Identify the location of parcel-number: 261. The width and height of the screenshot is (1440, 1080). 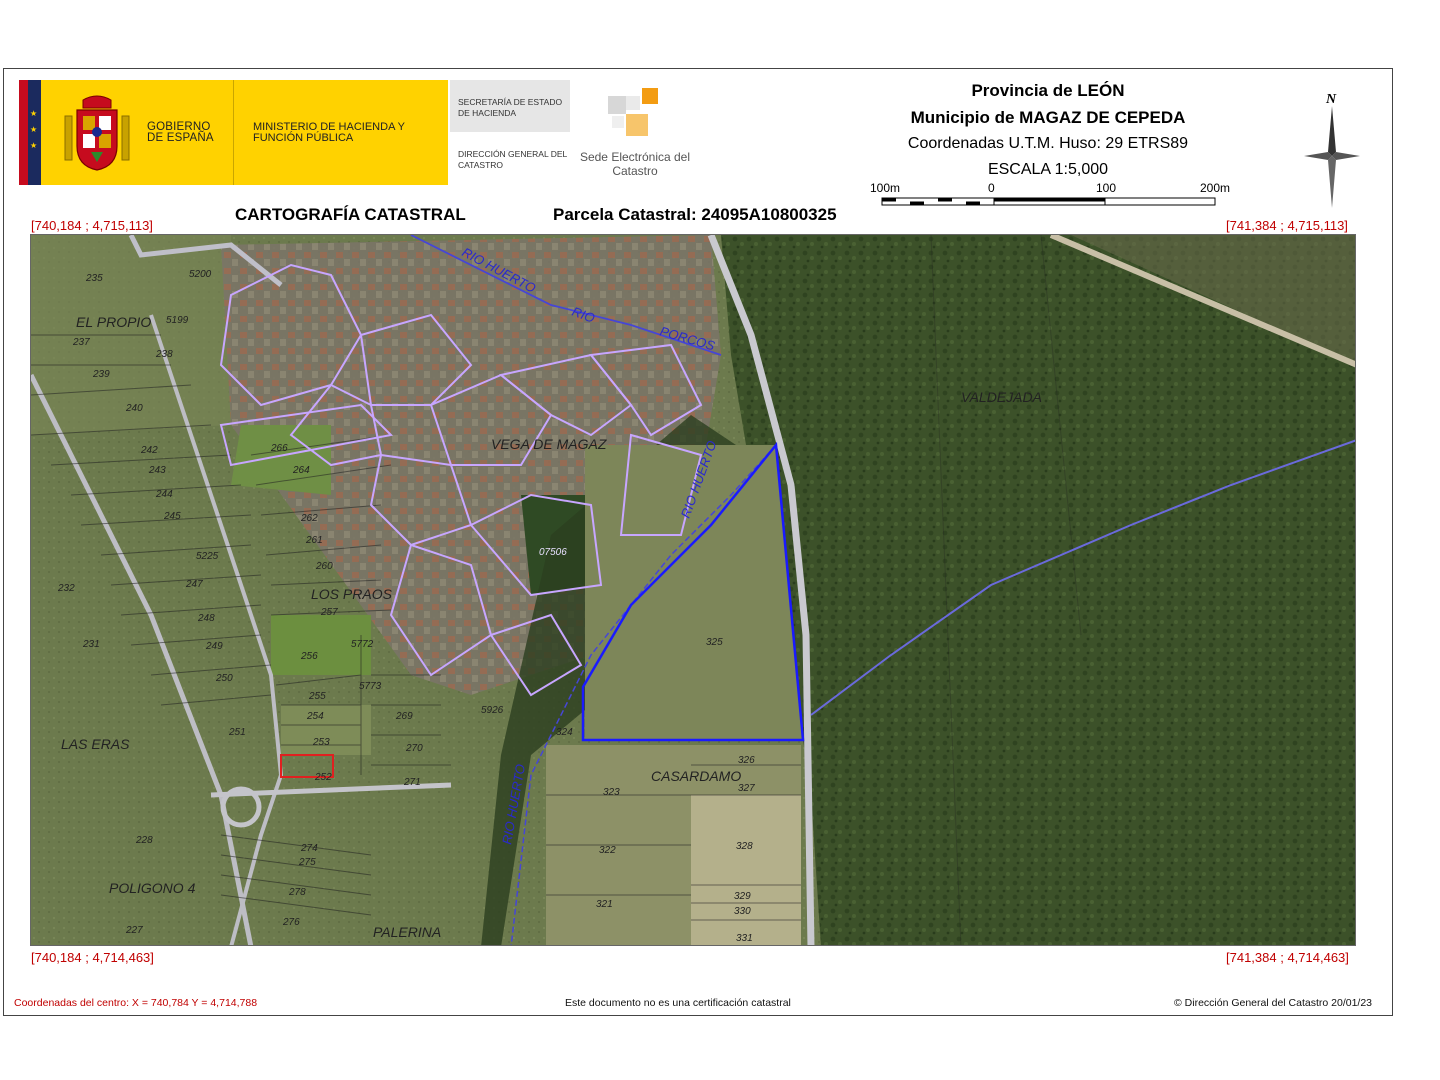
(314, 540).